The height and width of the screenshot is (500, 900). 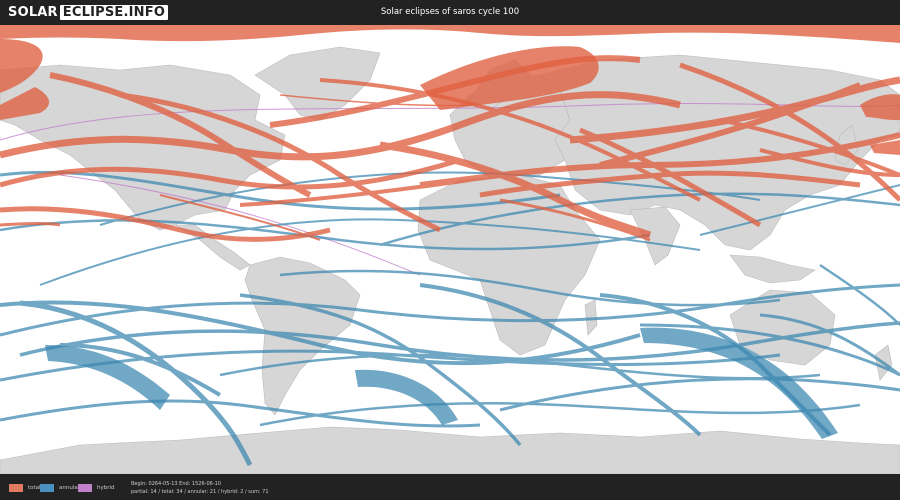 I want to click on land-southeast-asia, so click(x=772, y=269).